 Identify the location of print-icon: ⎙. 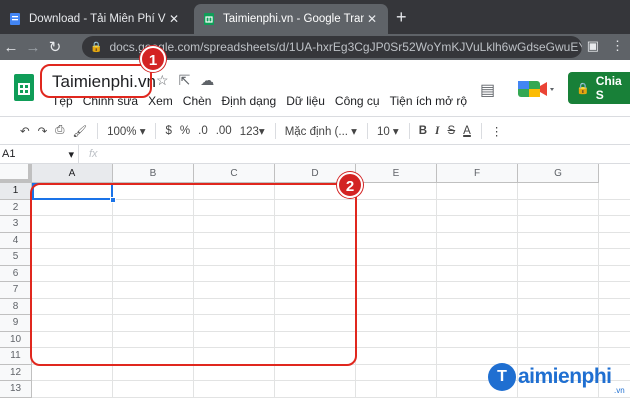
(59, 130).